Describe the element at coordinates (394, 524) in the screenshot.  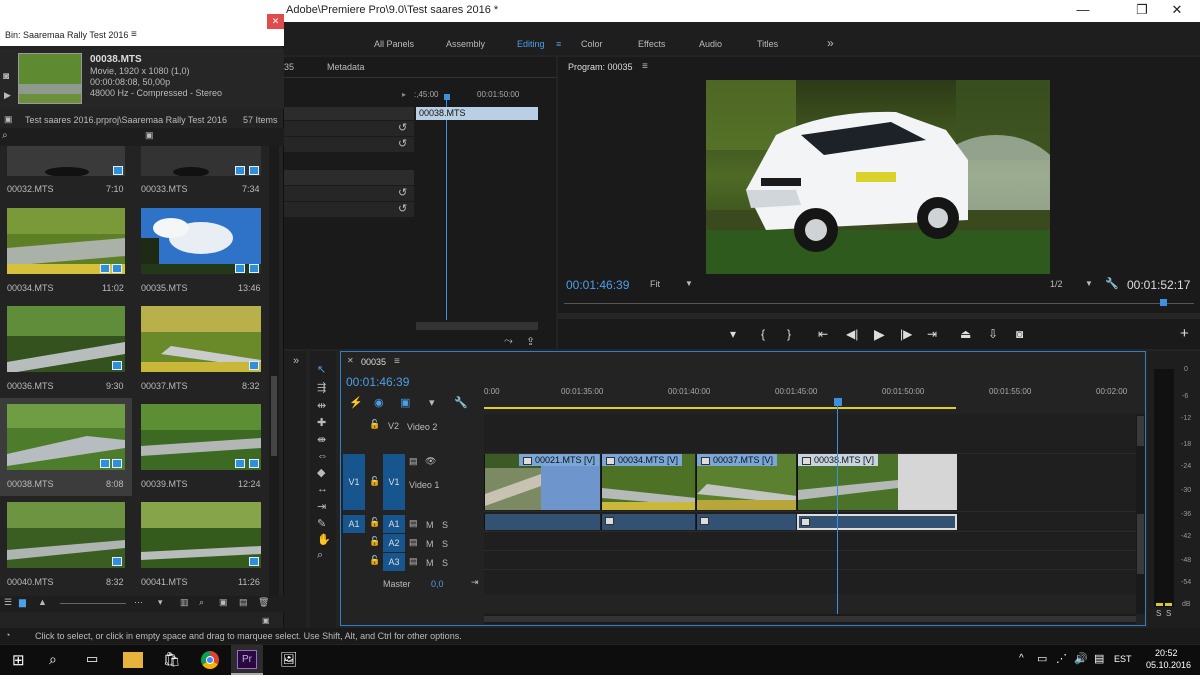
I see `track-target-a1: A1` at that location.